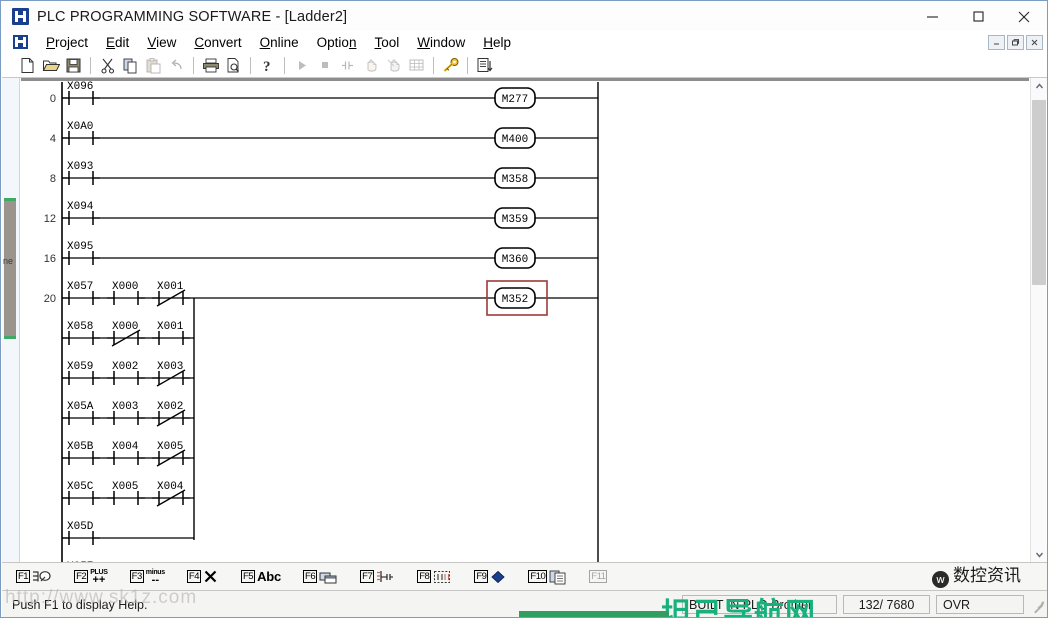 The height and width of the screenshot is (618, 1048). What do you see at coordinates (260, 577) in the screenshot?
I see `text-key: F5 Abc` at bounding box center [260, 577].